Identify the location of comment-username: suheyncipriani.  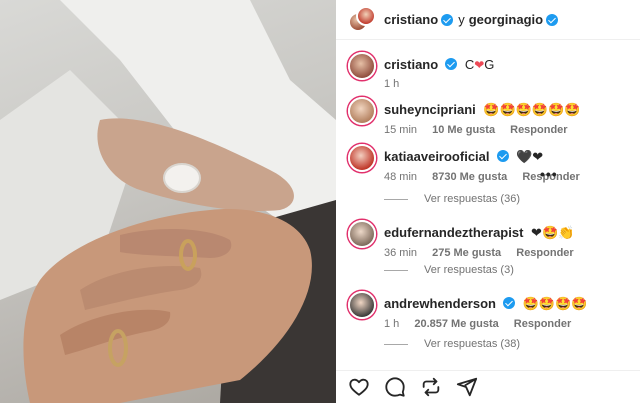
(430, 109).